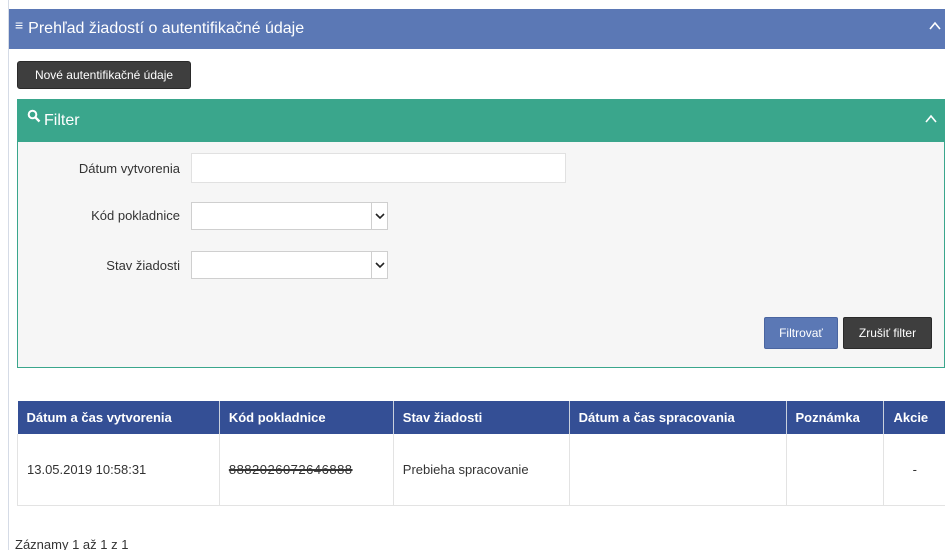 This screenshot has height=550, width=945. What do you see at coordinates (72, 543) in the screenshot?
I see `records-info: Záznamy 1 až 1 z 1` at bounding box center [72, 543].